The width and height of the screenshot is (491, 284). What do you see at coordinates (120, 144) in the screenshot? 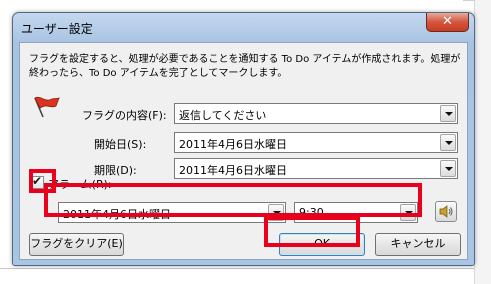
I see `start-date-label: 開始日(S):` at bounding box center [120, 144].